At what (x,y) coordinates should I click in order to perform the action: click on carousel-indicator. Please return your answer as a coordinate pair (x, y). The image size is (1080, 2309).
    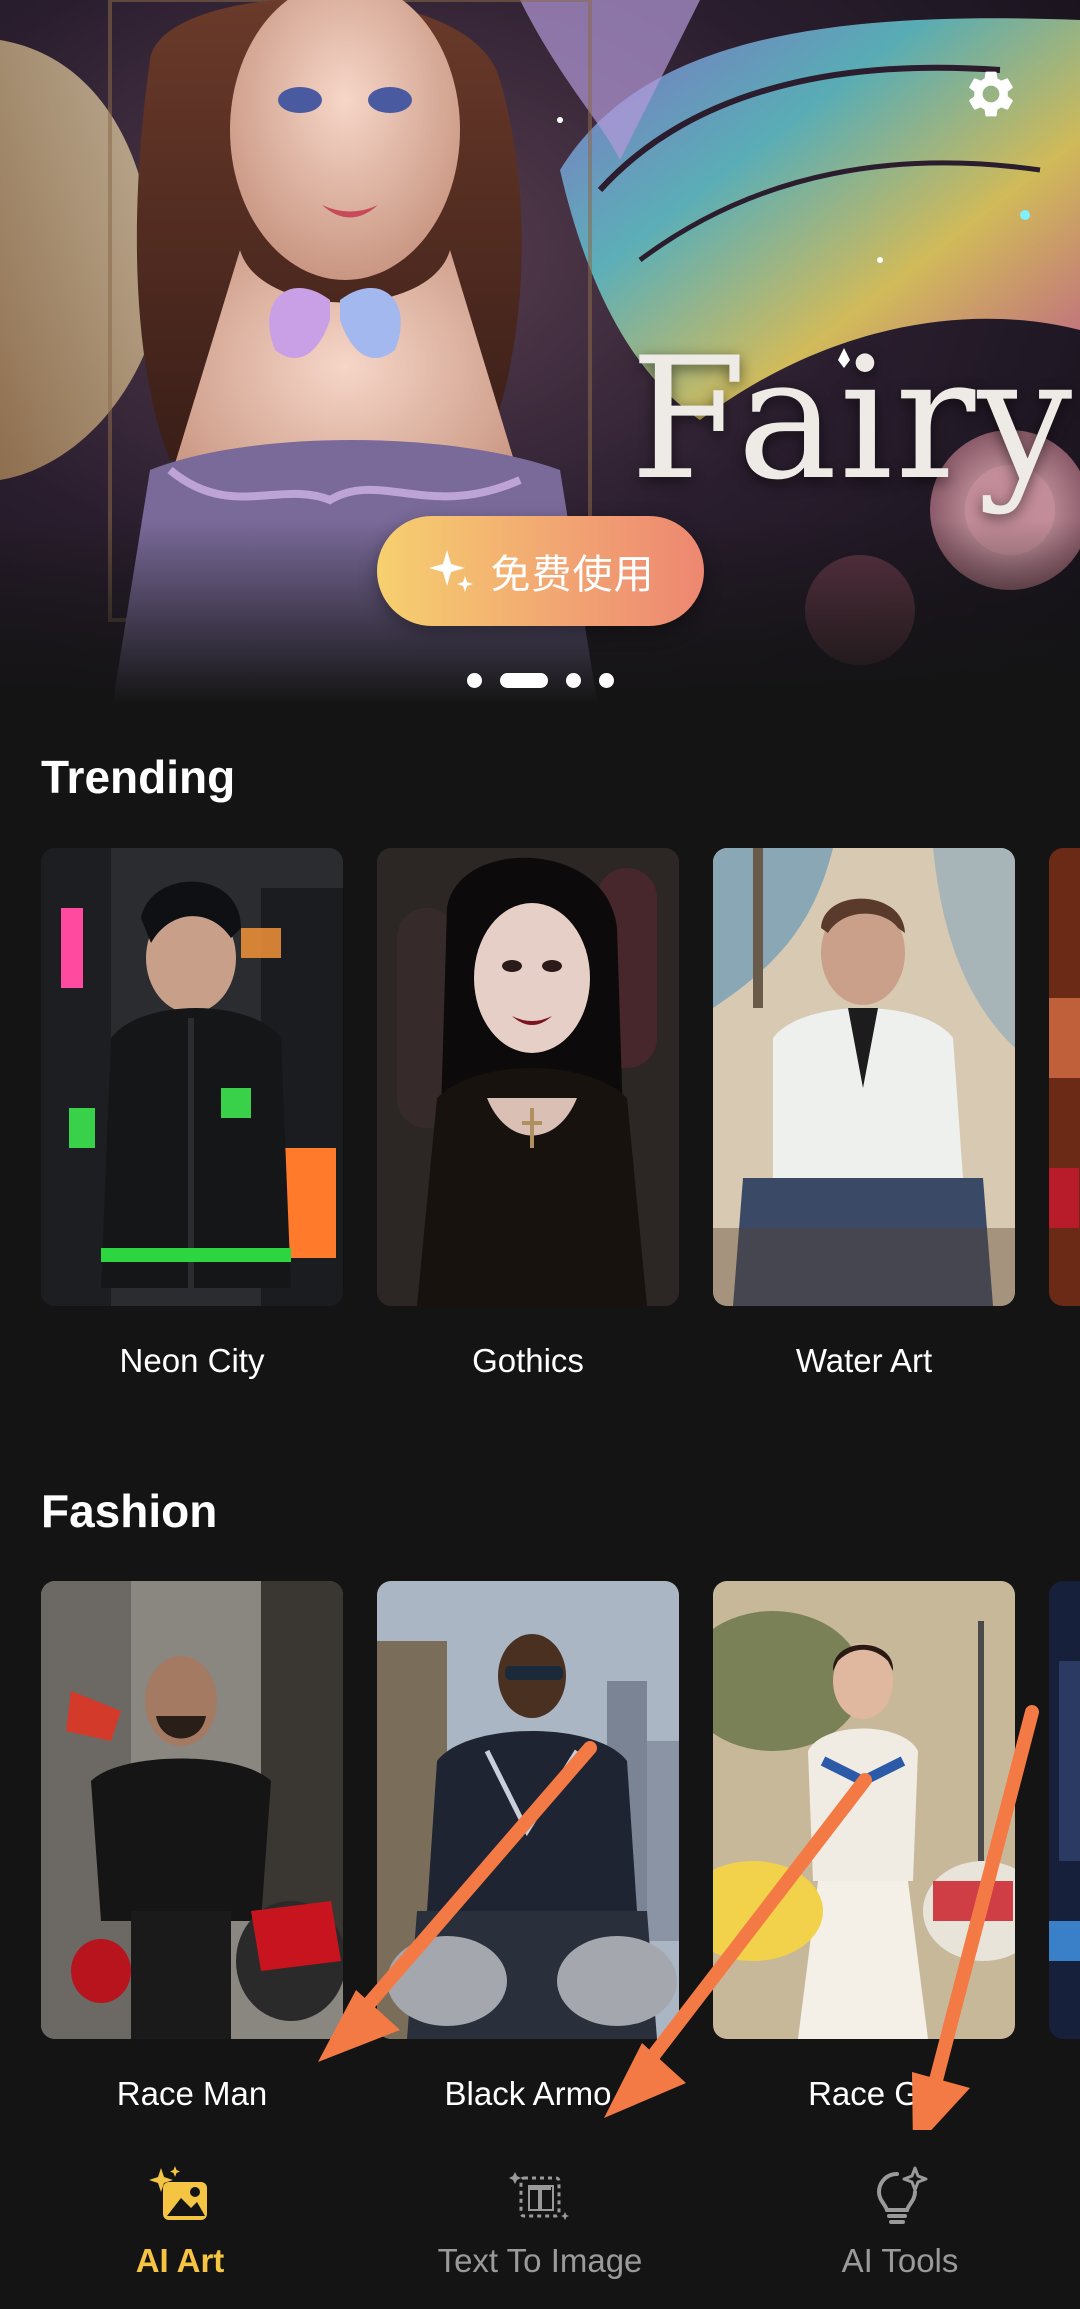
    Looking at the image, I should click on (540, 680).